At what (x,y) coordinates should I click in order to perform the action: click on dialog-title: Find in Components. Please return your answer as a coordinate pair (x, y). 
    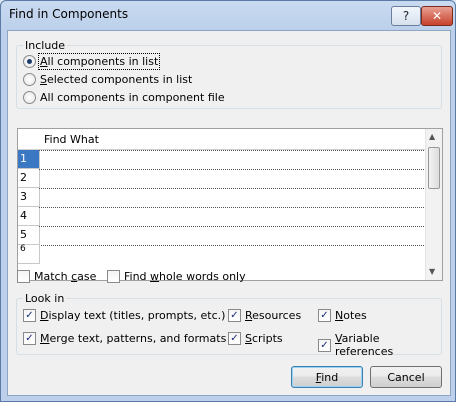
    Looking at the image, I should click on (69, 14).